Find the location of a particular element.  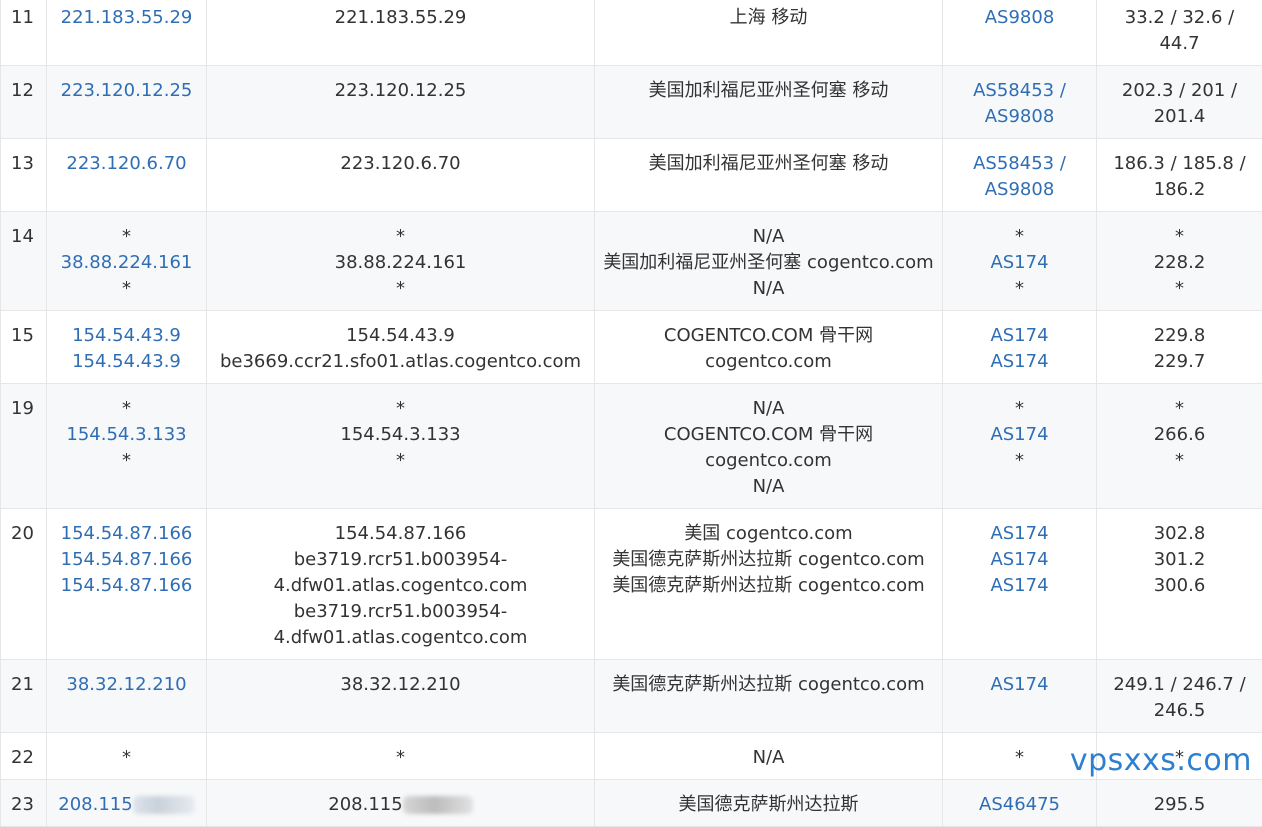

rtt-value: 33.2 / 32.6 / 44.7 is located at coordinates (1179, 31).